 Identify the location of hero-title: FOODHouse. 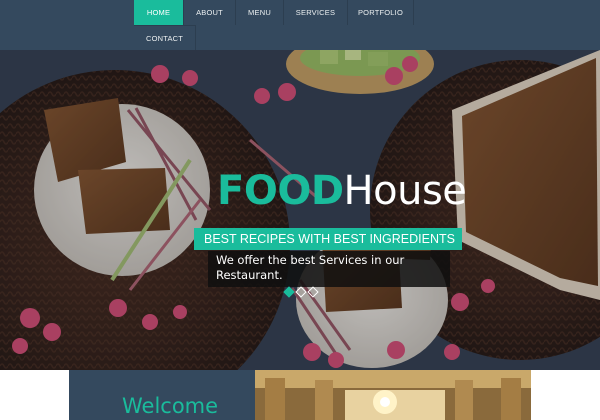
(342, 191).